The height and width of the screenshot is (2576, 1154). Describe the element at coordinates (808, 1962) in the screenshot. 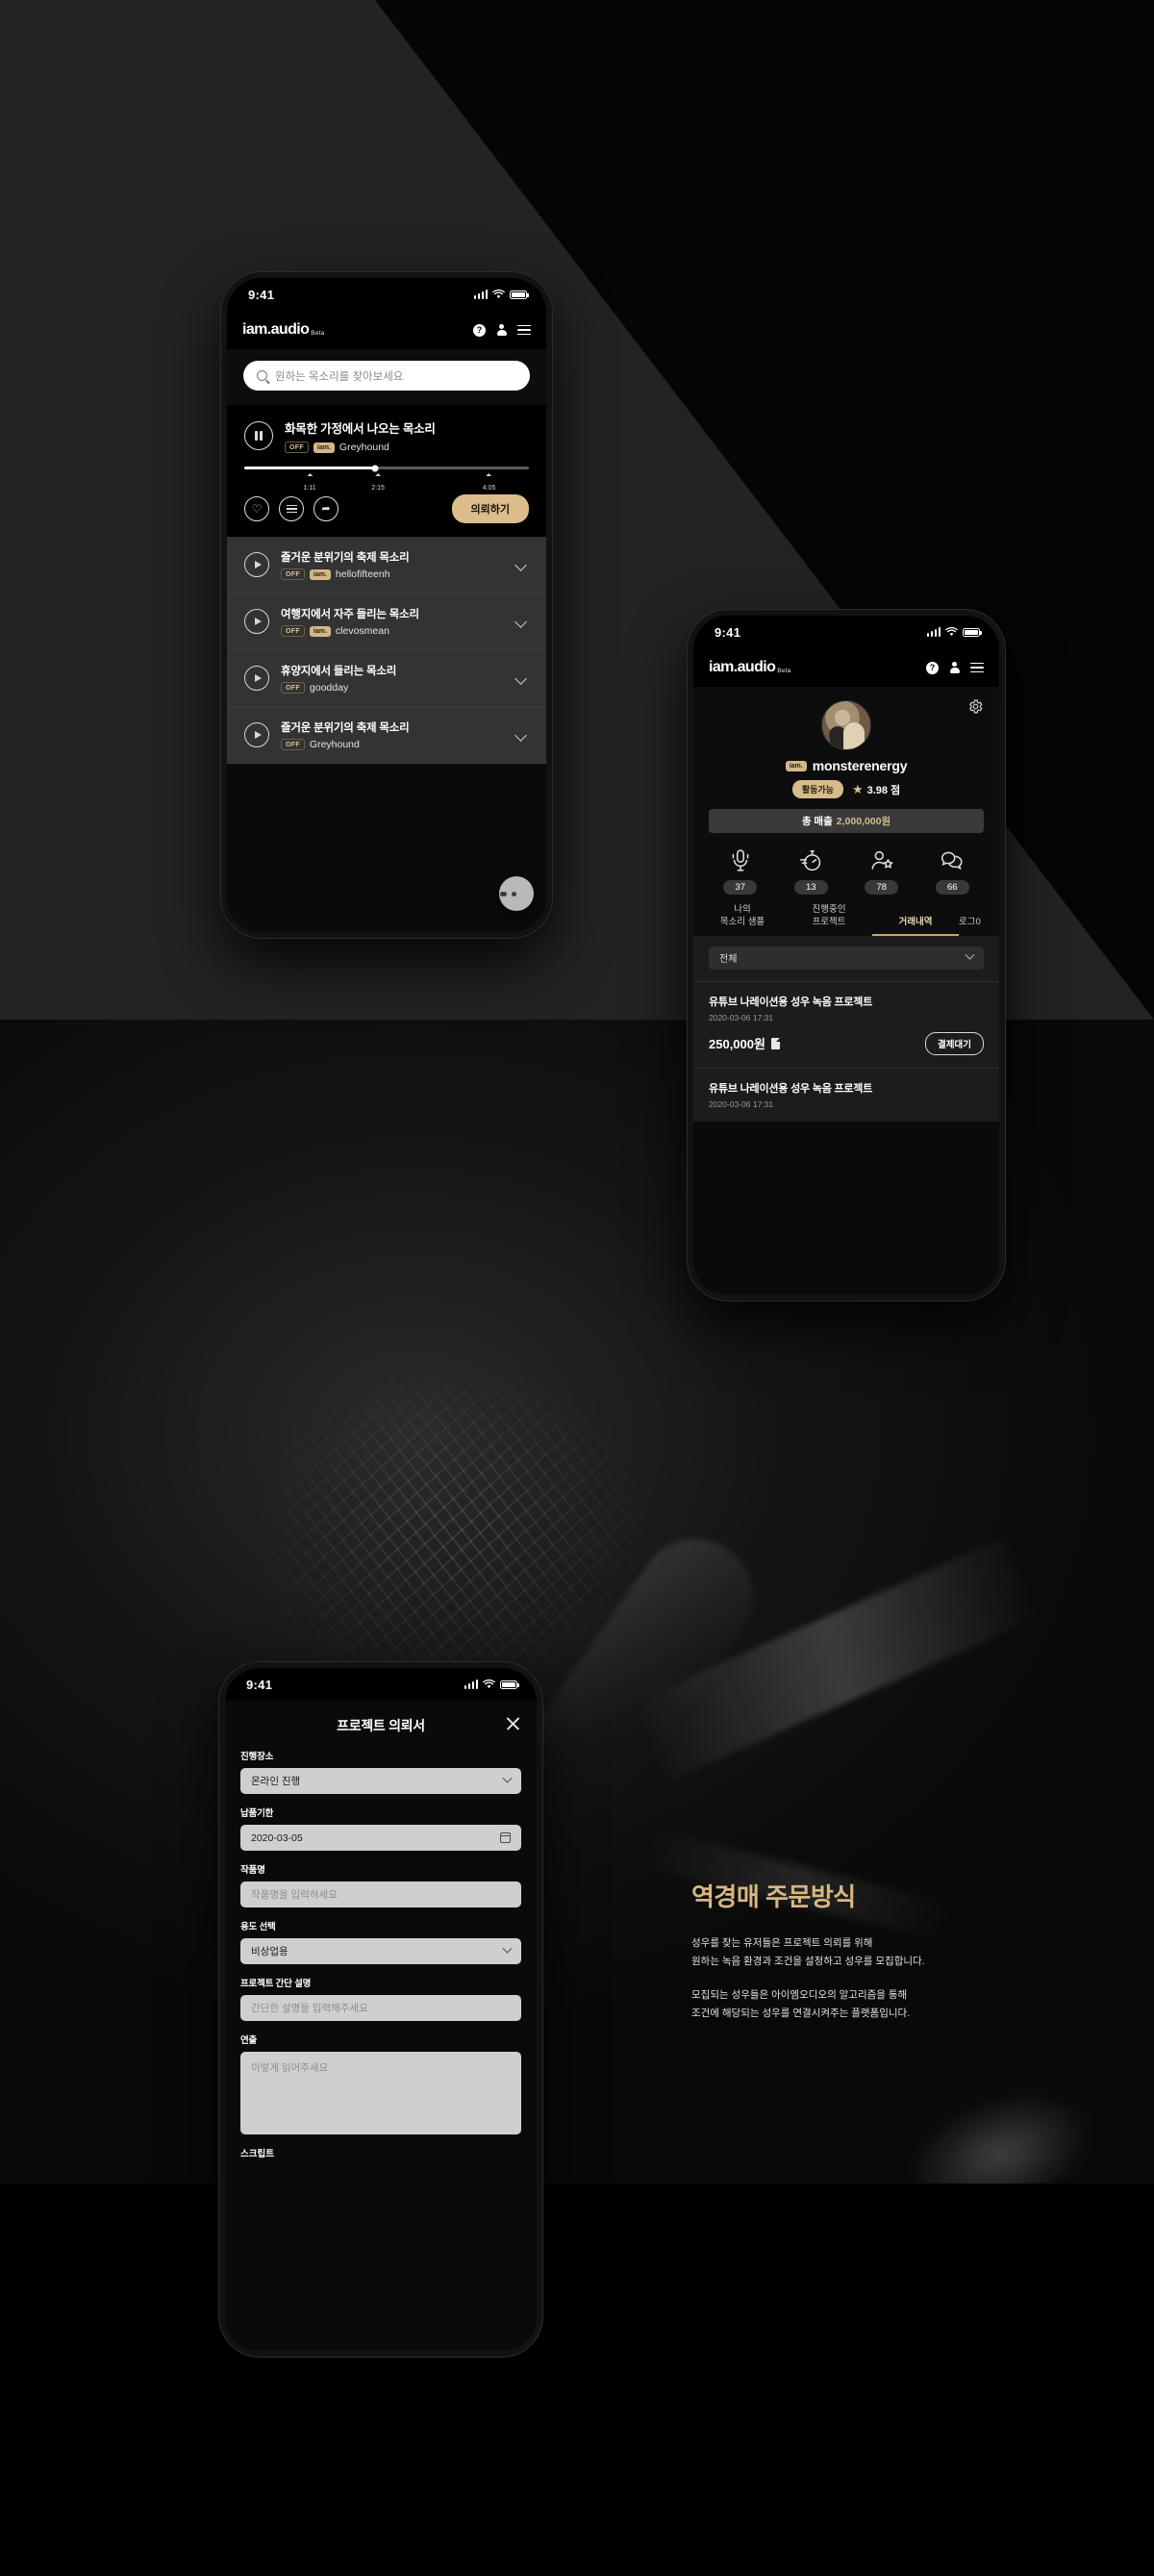

I see `copy-line: 원하는 녹음 환경과 조건을 설정하고 성우를 모집합니다.` at that location.